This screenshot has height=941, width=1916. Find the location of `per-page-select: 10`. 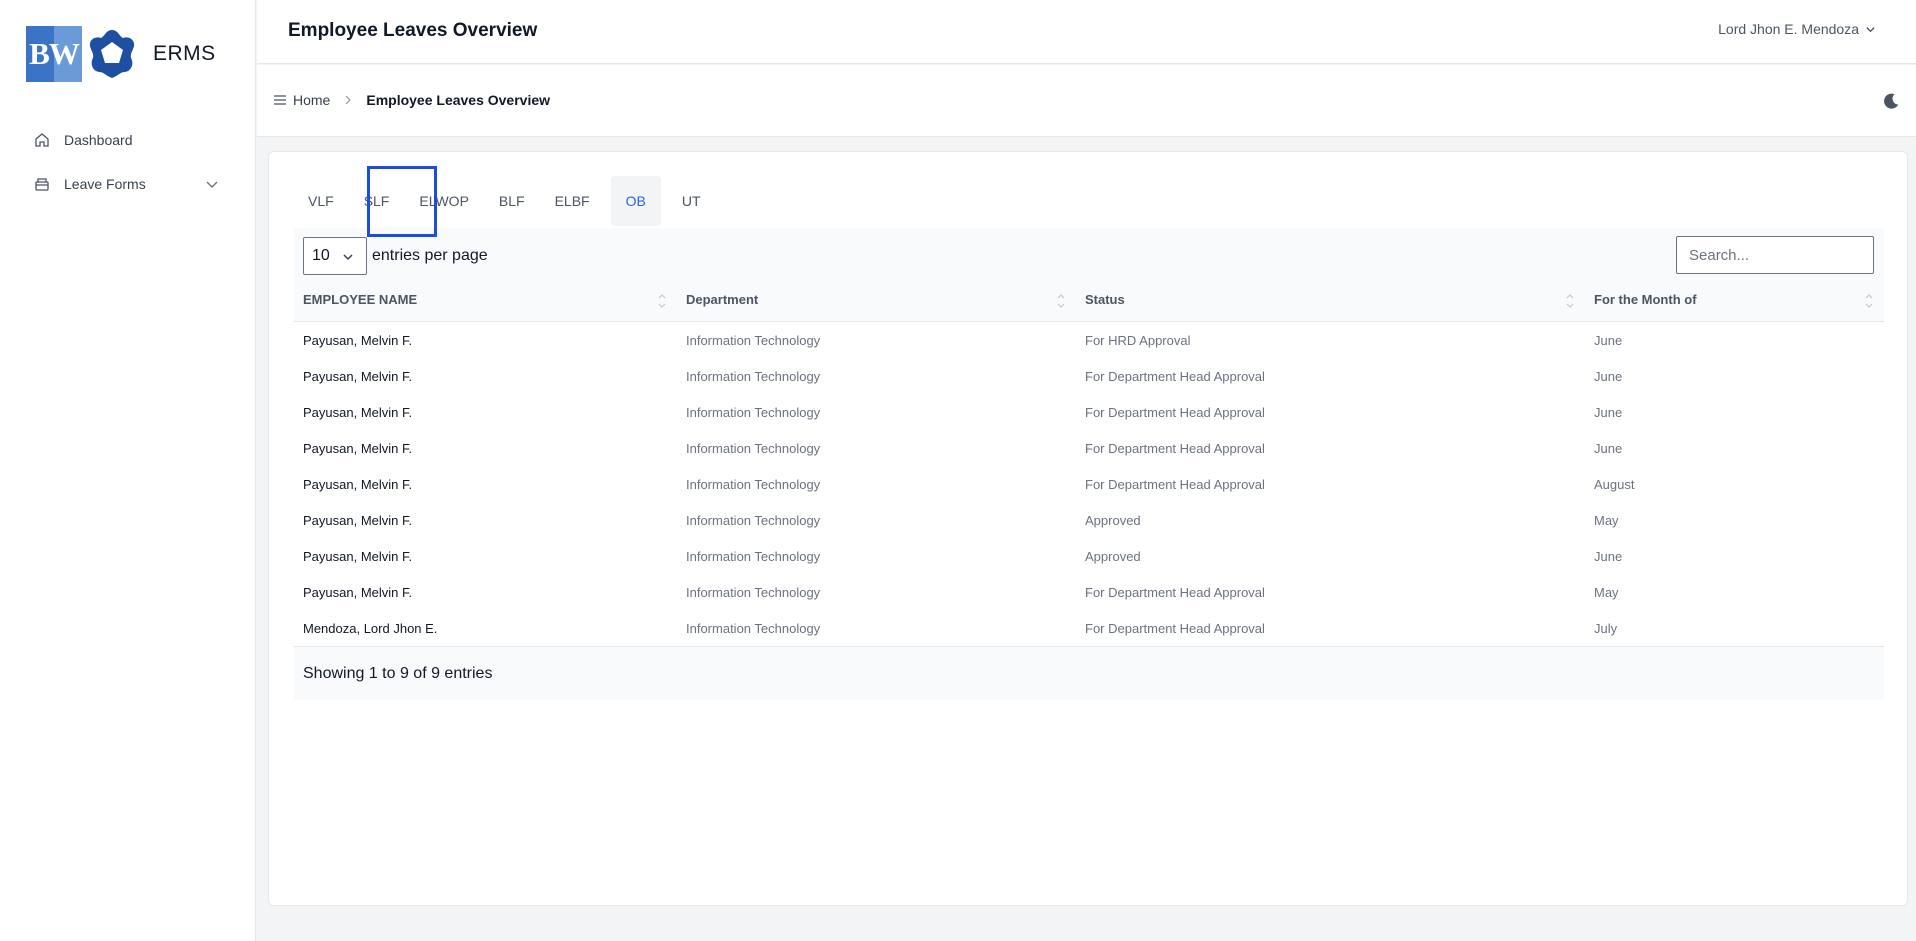

per-page-select: 10 is located at coordinates (335, 256).